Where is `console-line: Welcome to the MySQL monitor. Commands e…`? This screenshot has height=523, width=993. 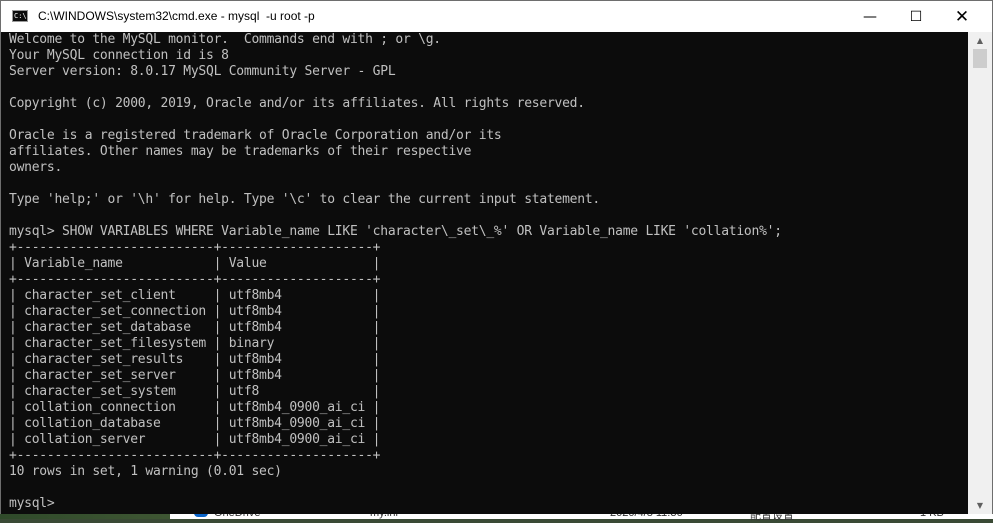
console-line: Welcome to the MySQL monitor. Commands e… is located at coordinates (225, 39).